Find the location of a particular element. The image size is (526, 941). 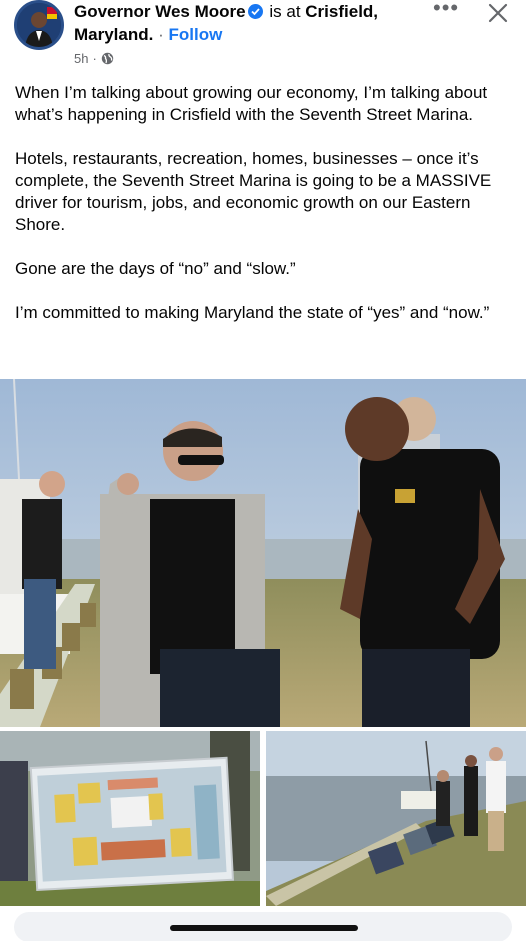

avatar is located at coordinates (39, 25).